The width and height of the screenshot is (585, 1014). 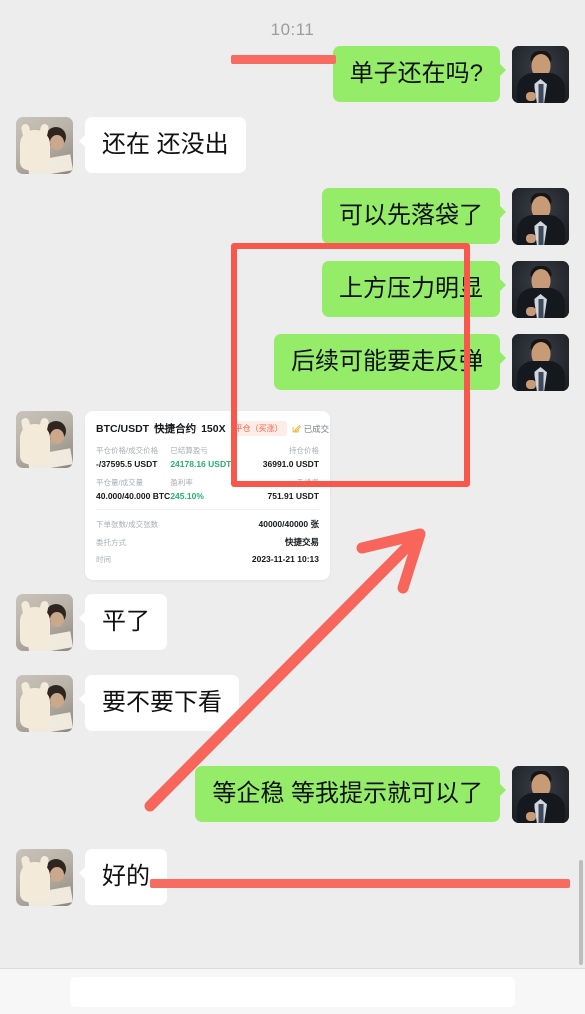 What do you see at coordinates (581, 912) in the screenshot?
I see `vertical-scrollbar` at bounding box center [581, 912].